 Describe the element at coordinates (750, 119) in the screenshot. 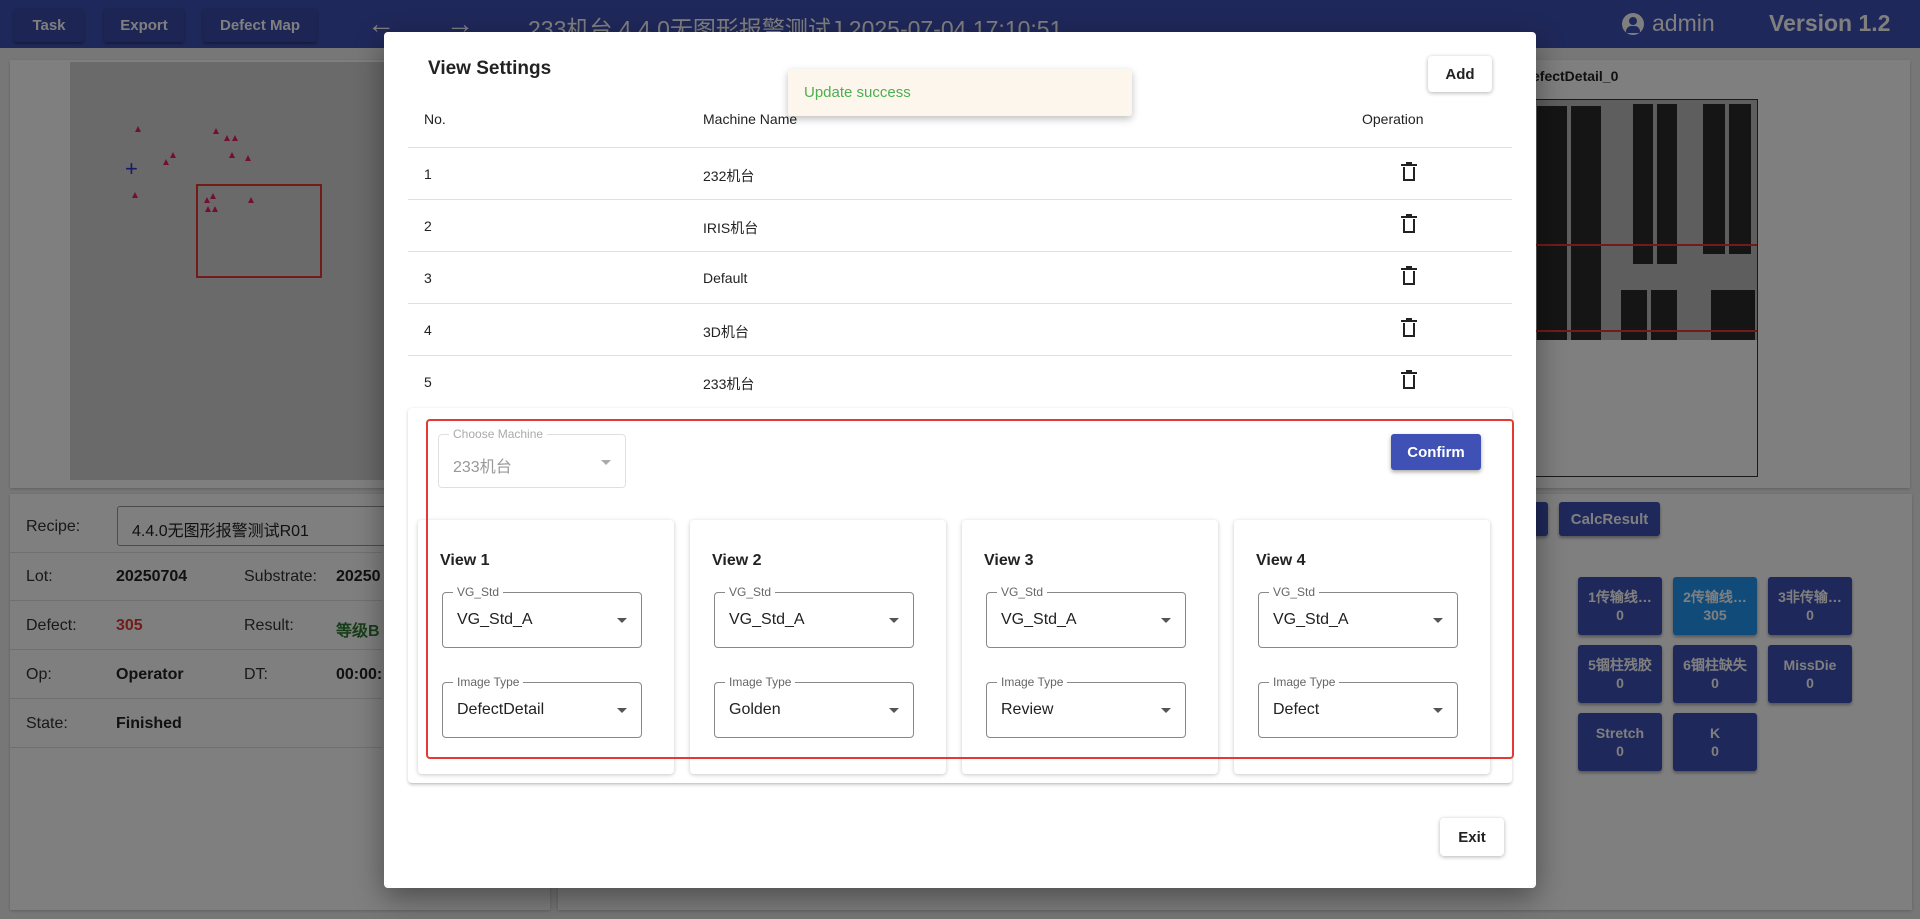

I see `col-header-machine-name: Machine Name` at that location.